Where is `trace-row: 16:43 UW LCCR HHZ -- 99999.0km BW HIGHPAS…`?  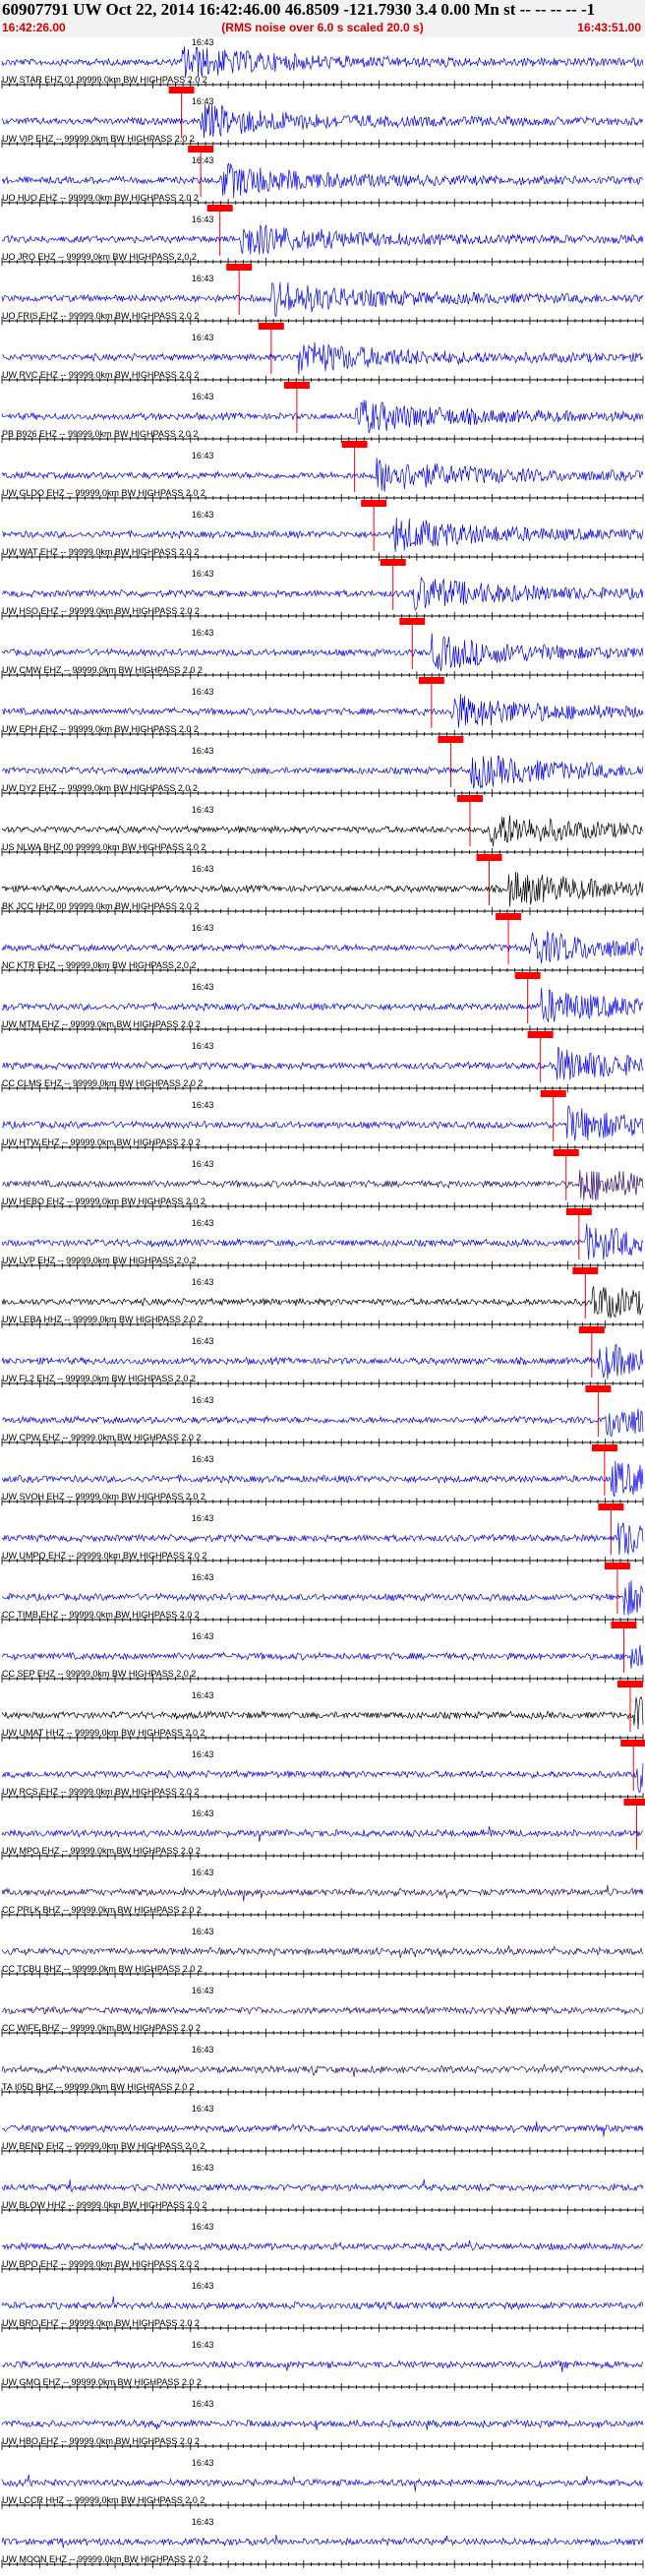 trace-row: 16:43 UW LCCR HHZ -- 99999.0km BW HIGHPAS… is located at coordinates (322, 2483).